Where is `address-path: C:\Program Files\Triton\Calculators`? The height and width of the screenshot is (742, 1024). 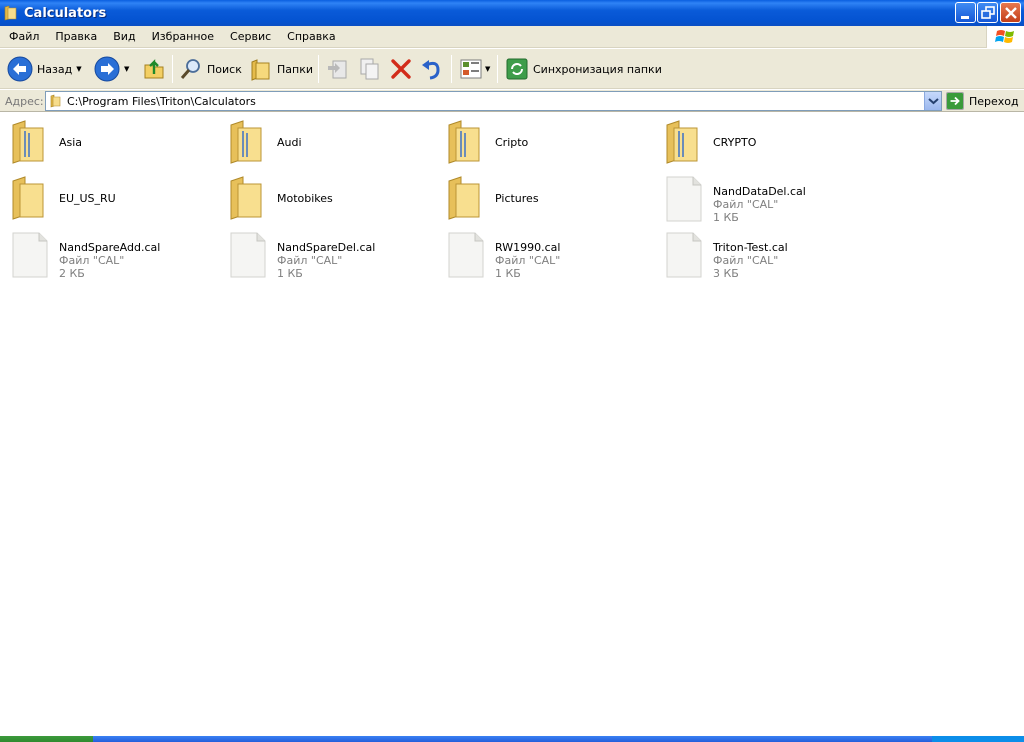
address-path: C:\Program Files\Triton\Calculators is located at coordinates (161, 101).